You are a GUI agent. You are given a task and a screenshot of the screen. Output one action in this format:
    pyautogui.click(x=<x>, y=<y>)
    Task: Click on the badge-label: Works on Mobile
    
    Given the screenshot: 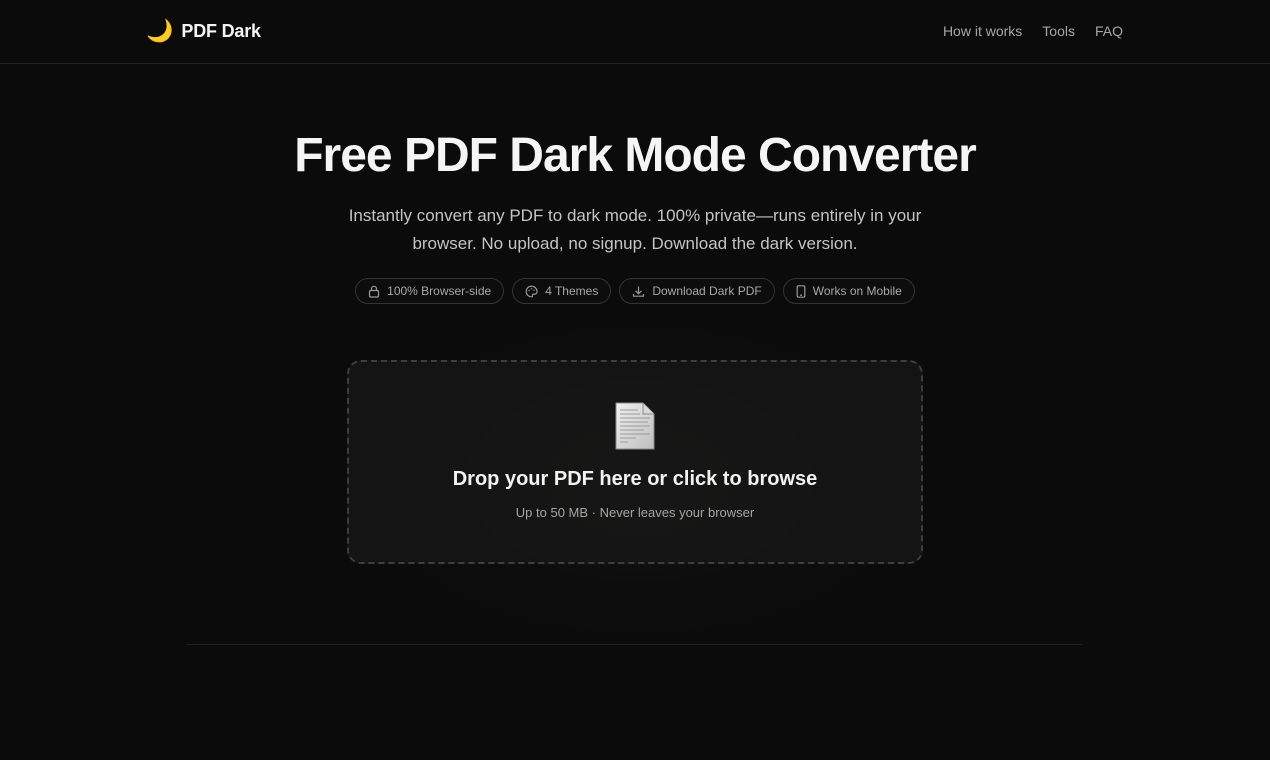 What is the action you would take?
    pyautogui.click(x=857, y=291)
    